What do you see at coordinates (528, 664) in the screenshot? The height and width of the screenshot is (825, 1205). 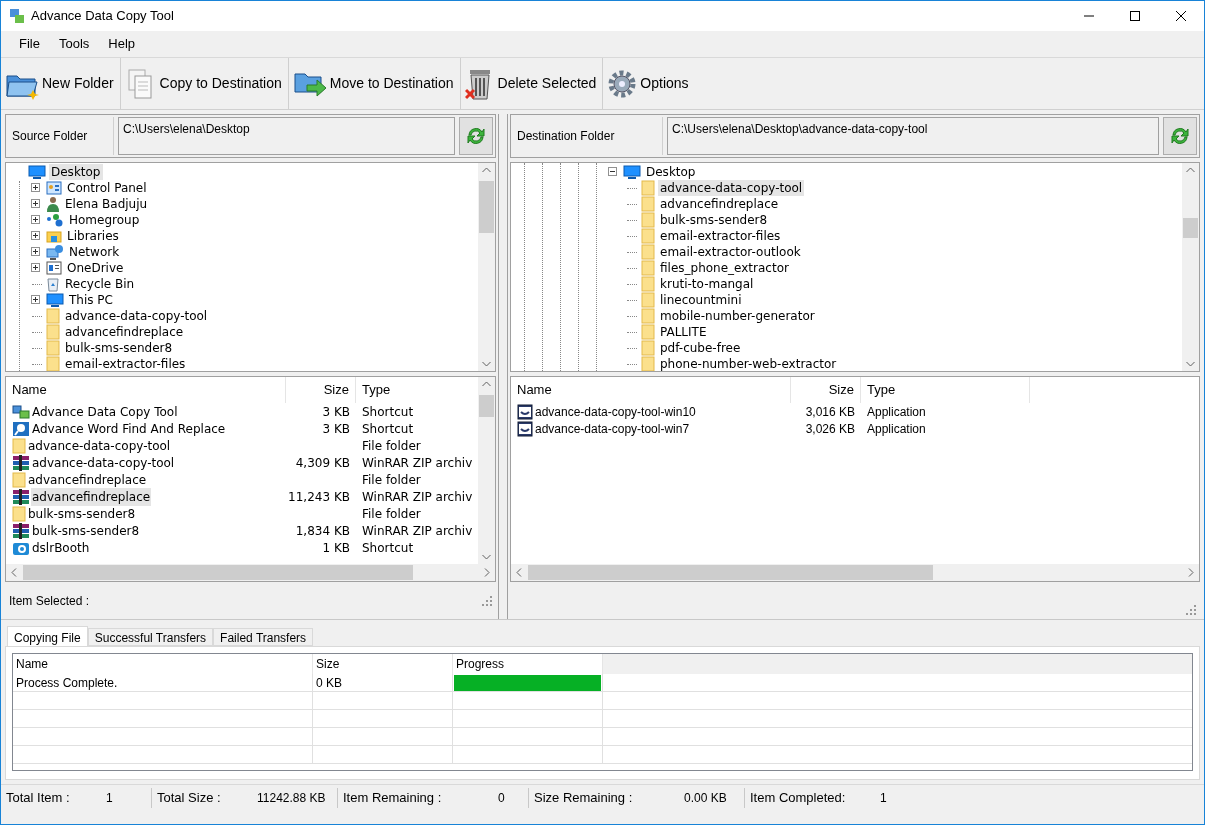 I see `column-header: Progress` at bounding box center [528, 664].